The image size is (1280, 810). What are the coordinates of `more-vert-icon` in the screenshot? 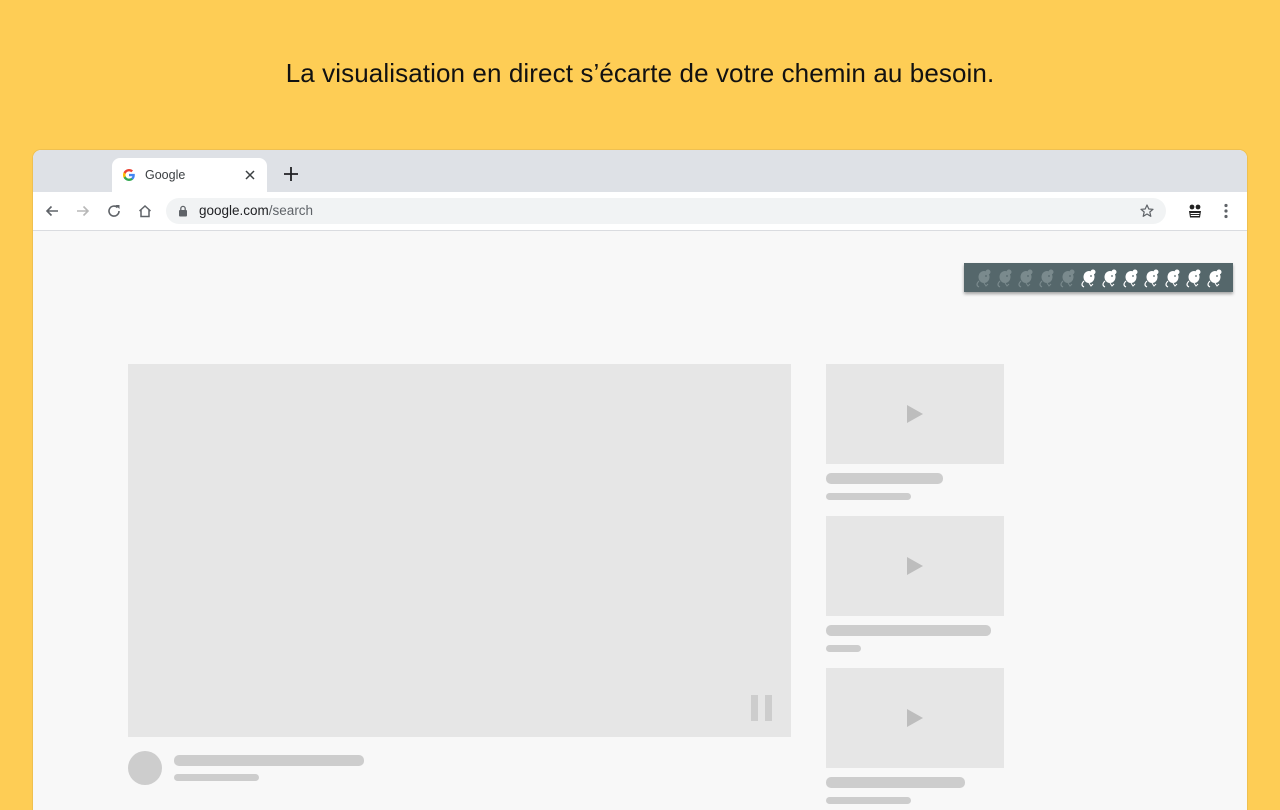 It's located at (1226, 211).